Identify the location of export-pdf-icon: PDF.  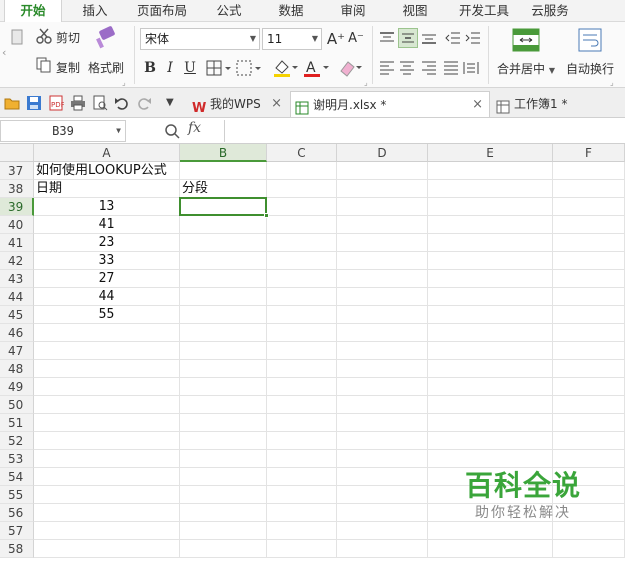
(56, 103).